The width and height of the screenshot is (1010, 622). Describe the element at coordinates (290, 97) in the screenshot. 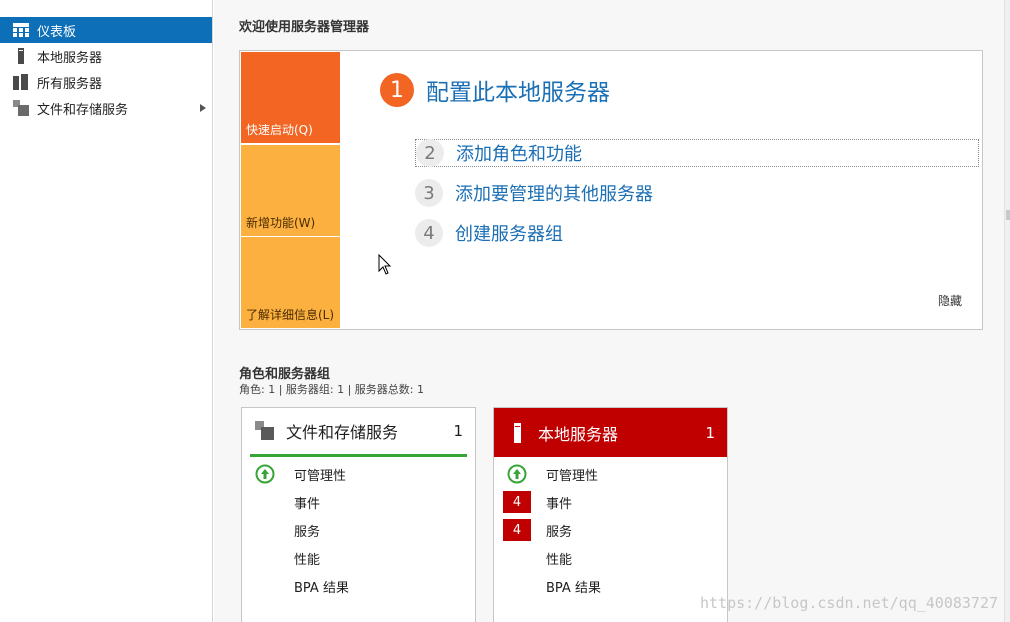

I see `tab-quick-start: 快速启动(Q)` at that location.